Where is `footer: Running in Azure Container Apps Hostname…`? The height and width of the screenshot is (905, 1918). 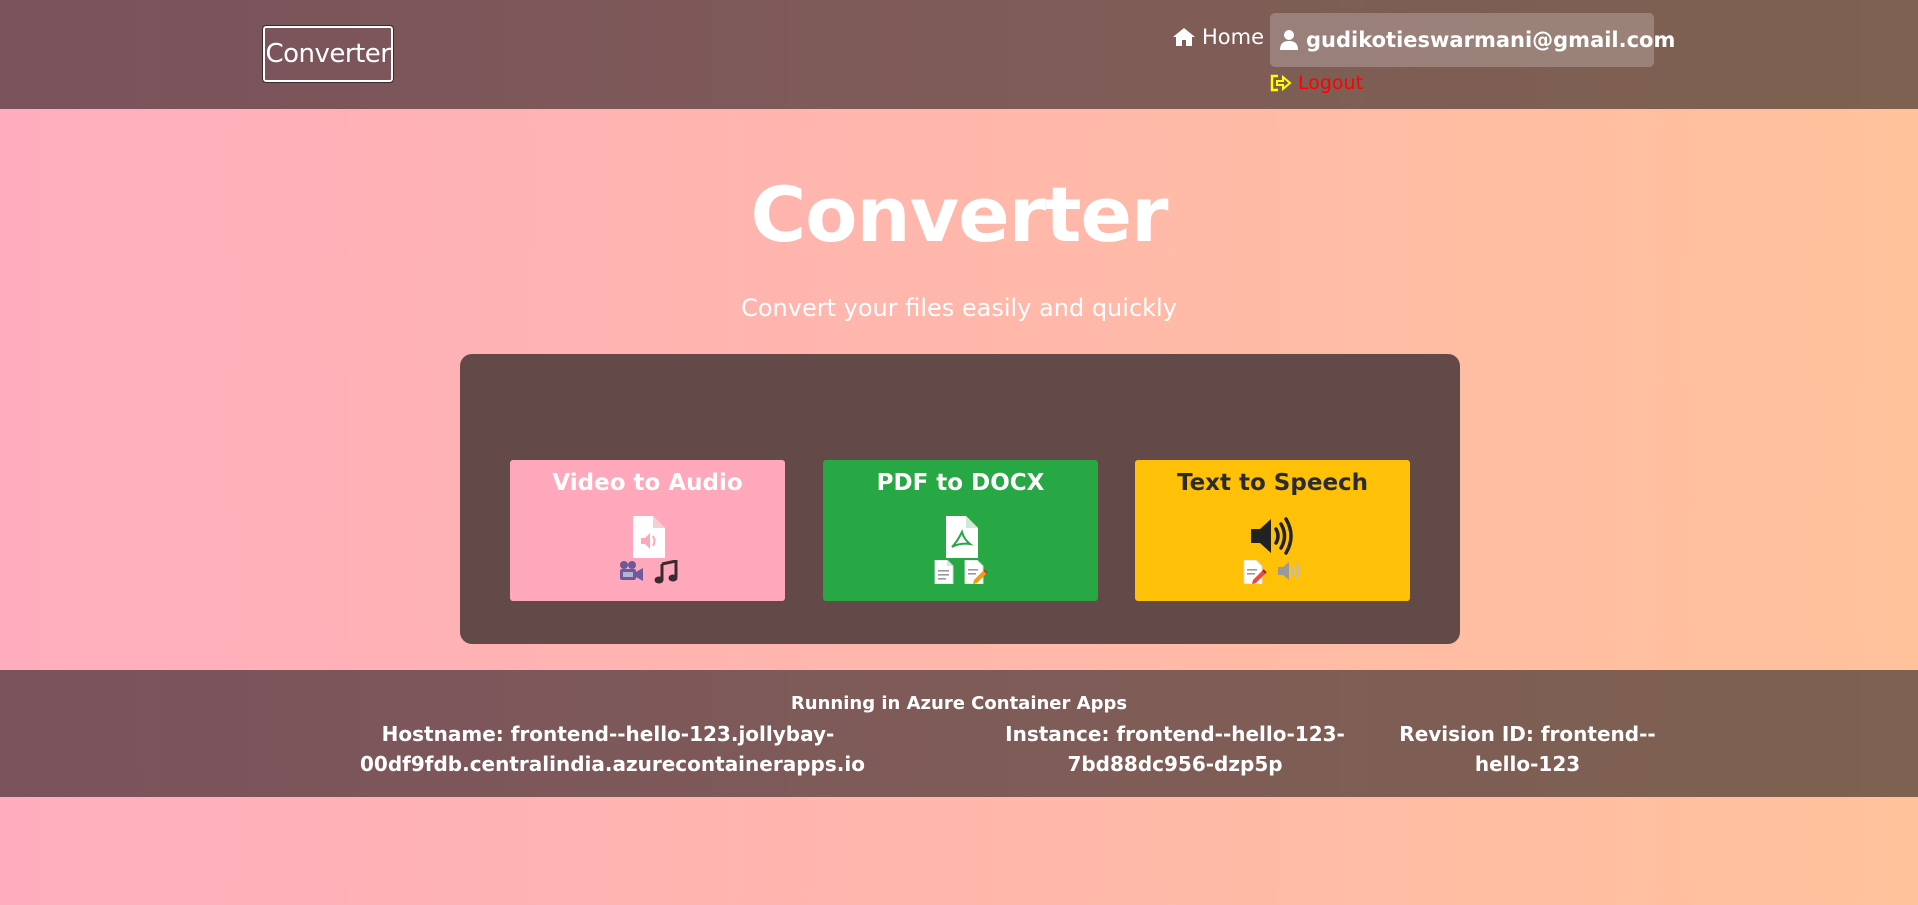
footer: Running in Azure Container Apps Hostname… is located at coordinates (959, 733).